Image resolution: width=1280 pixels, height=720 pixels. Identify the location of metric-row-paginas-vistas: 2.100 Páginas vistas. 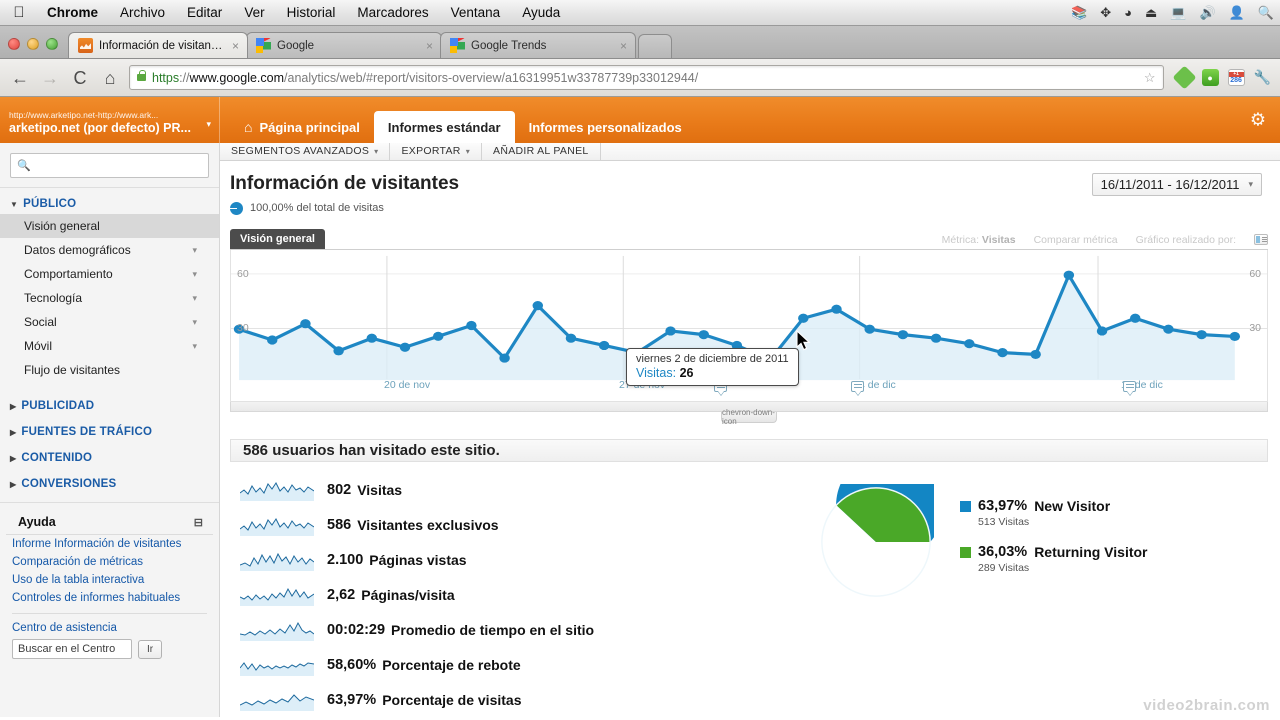
(510, 559).